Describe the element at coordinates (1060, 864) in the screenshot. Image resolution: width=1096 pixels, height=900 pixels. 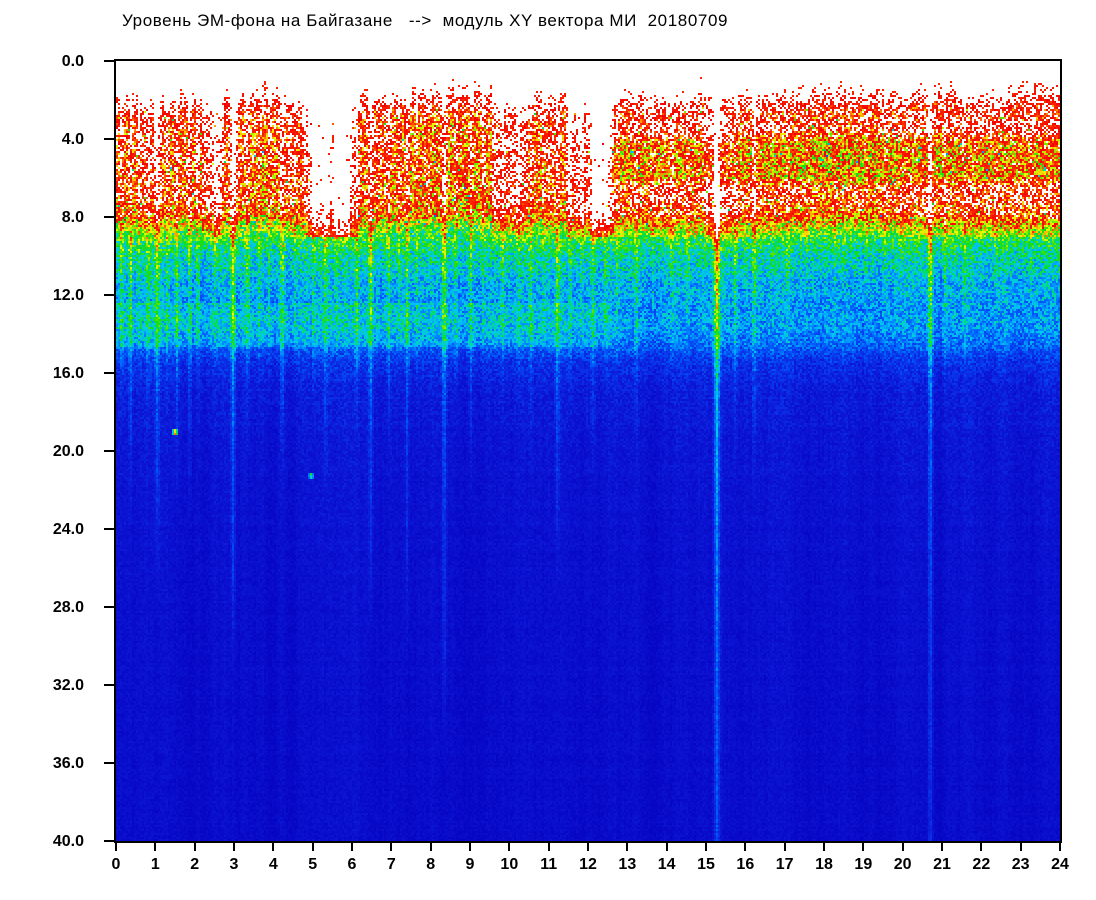
I see `x-tick-label: 24` at that location.